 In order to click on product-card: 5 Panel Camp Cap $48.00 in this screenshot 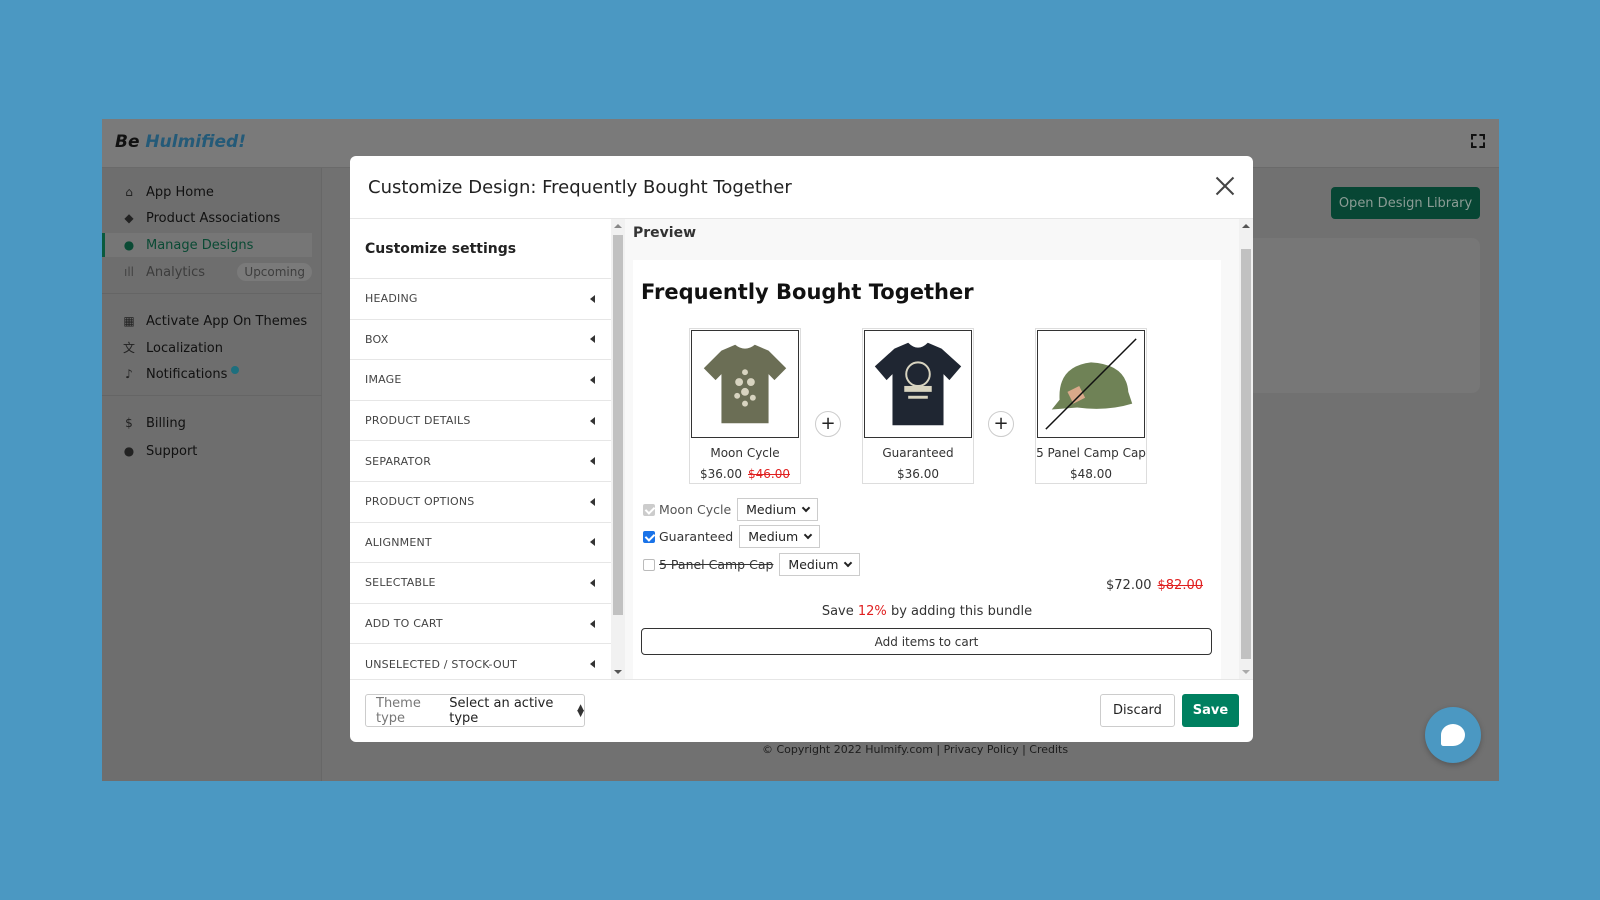, I will do `click(1091, 406)`.